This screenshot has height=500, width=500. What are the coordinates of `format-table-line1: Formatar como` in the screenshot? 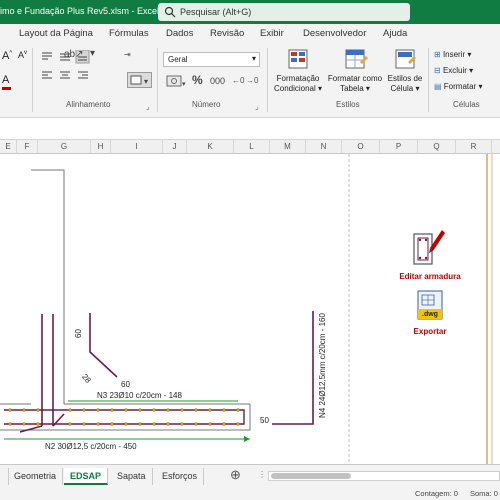 It's located at (355, 78).